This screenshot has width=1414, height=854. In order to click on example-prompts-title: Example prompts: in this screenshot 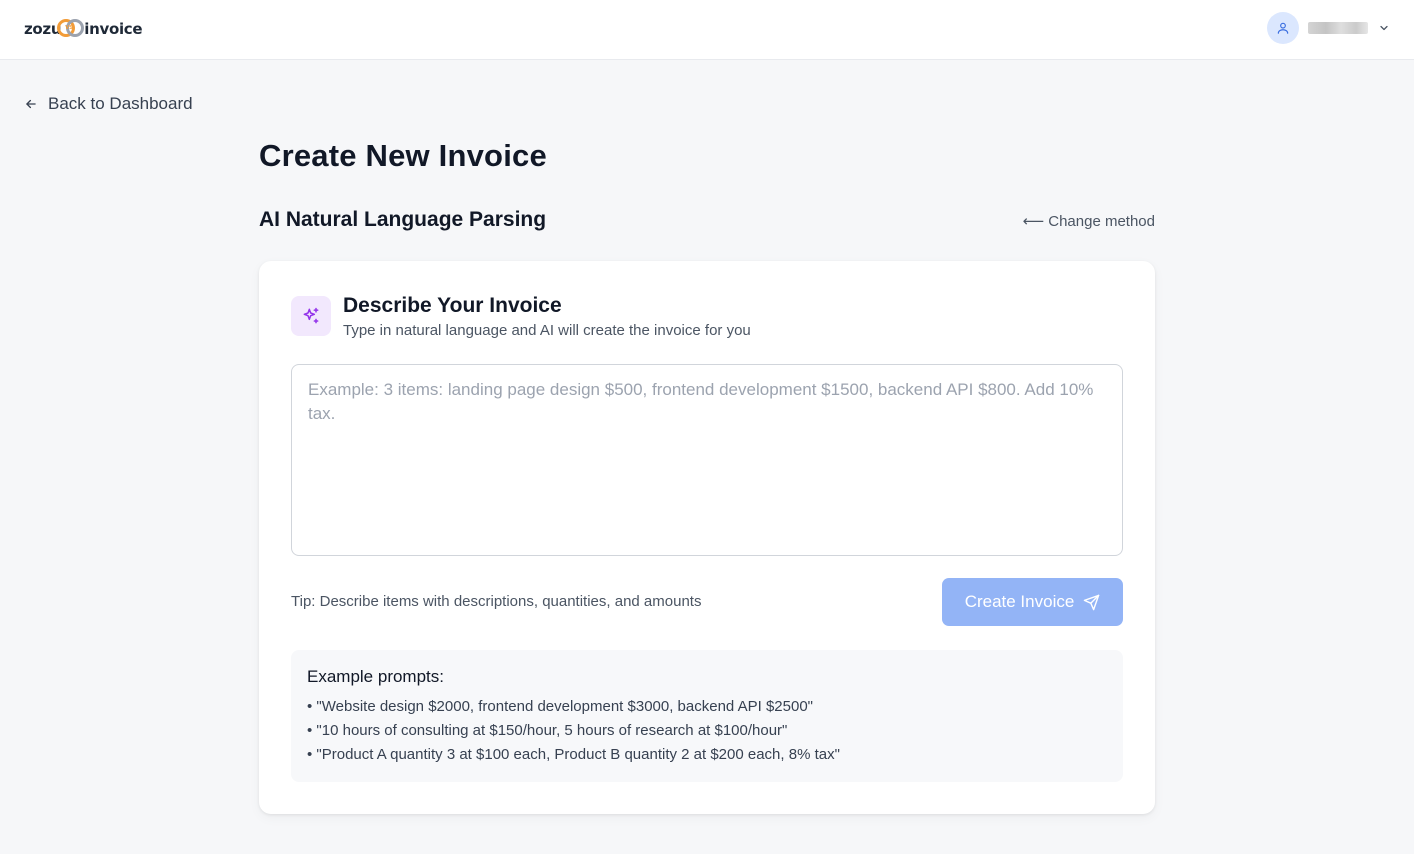, I will do `click(375, 676)`.